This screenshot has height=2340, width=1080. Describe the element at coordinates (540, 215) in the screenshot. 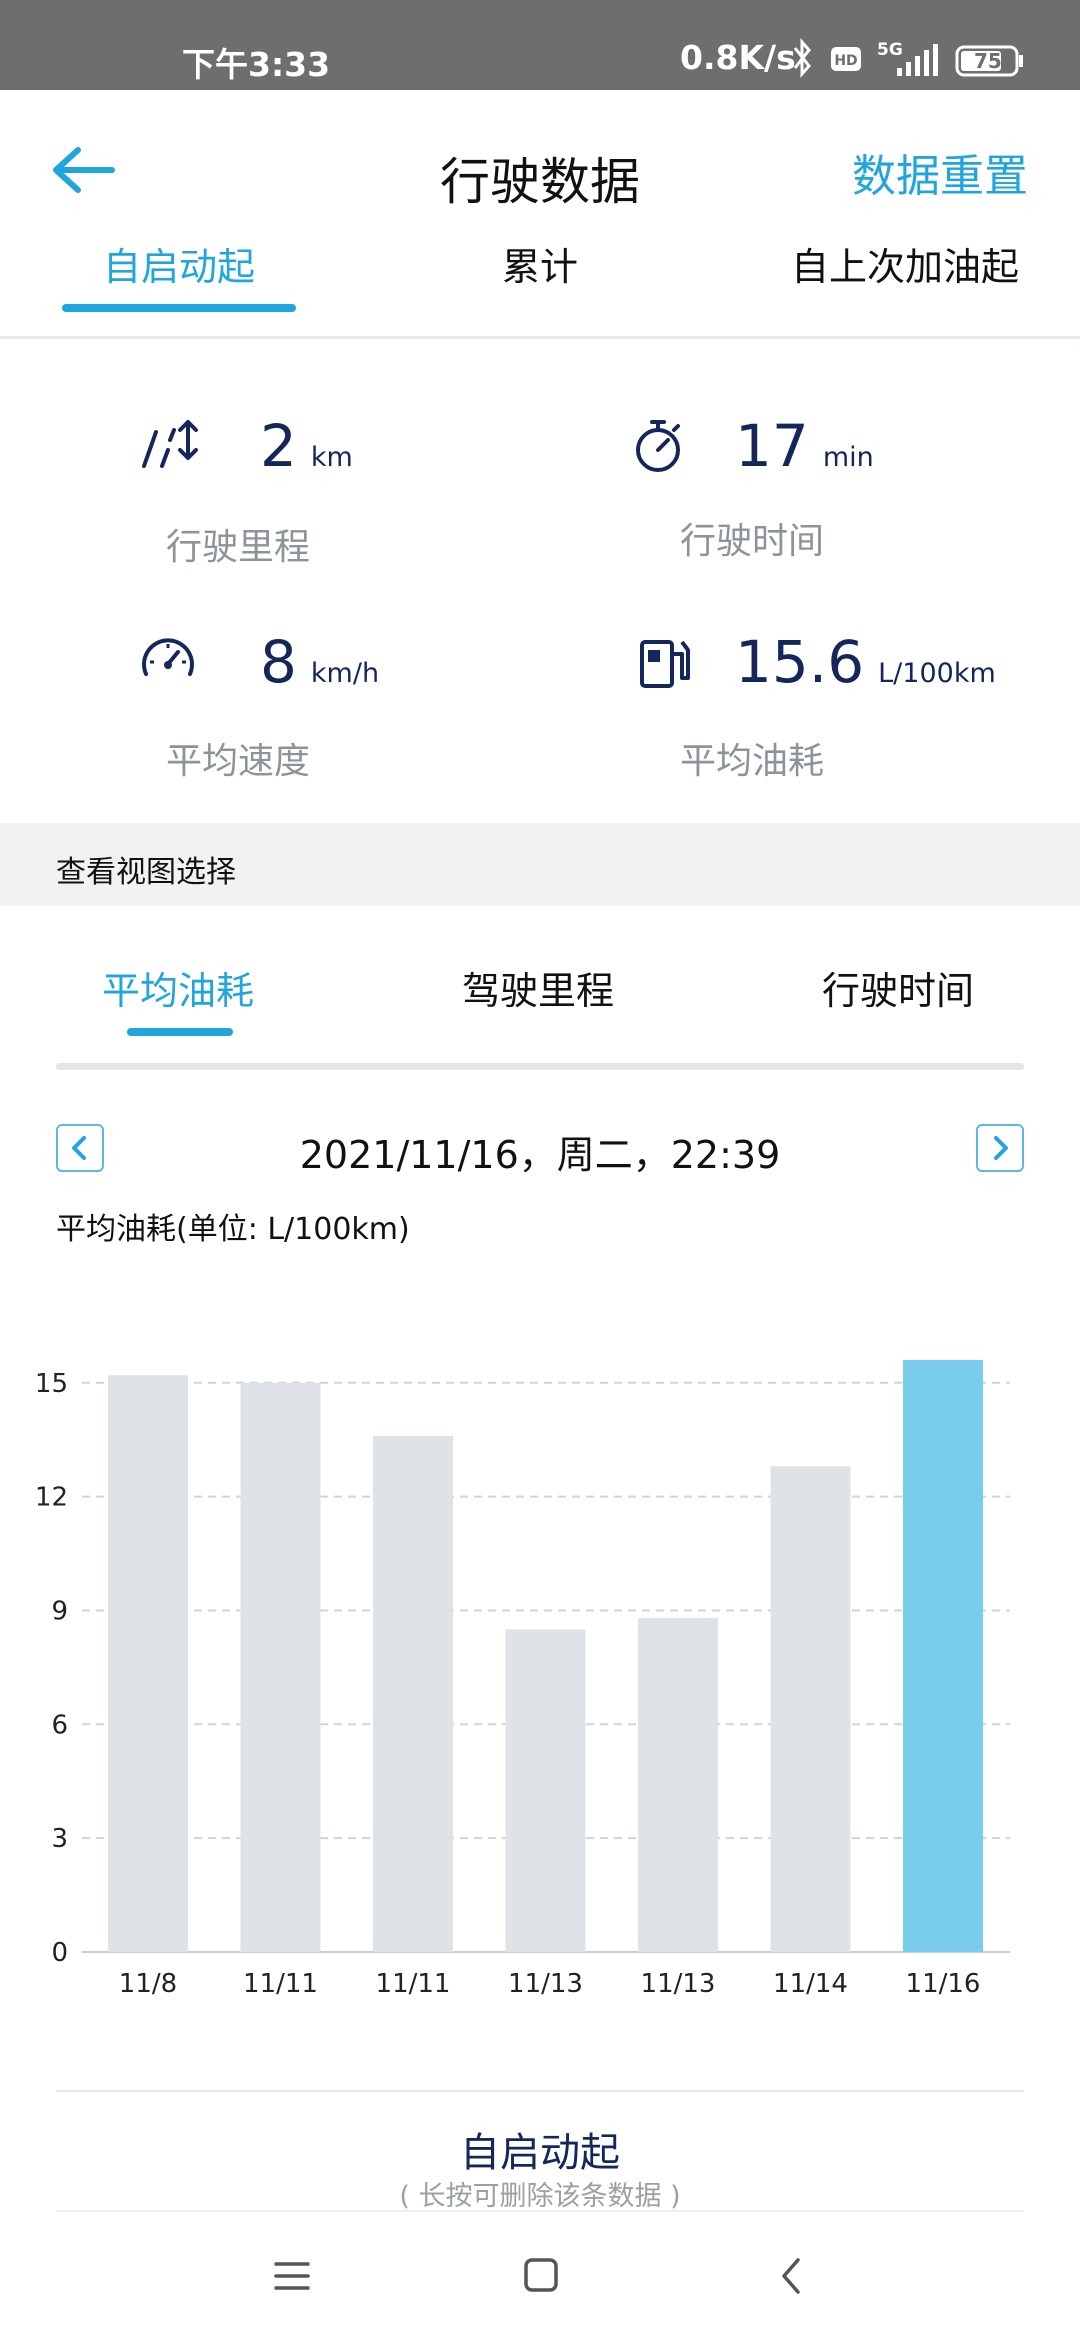

I see `app-header: 行驶数据 数据重置 自启动起 累计 自上次加油起` at that location.